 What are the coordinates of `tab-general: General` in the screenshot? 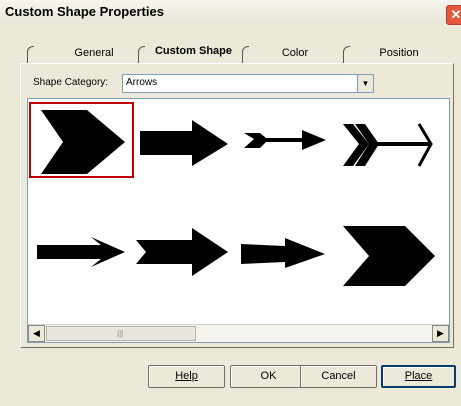 It's located at (94, 53).